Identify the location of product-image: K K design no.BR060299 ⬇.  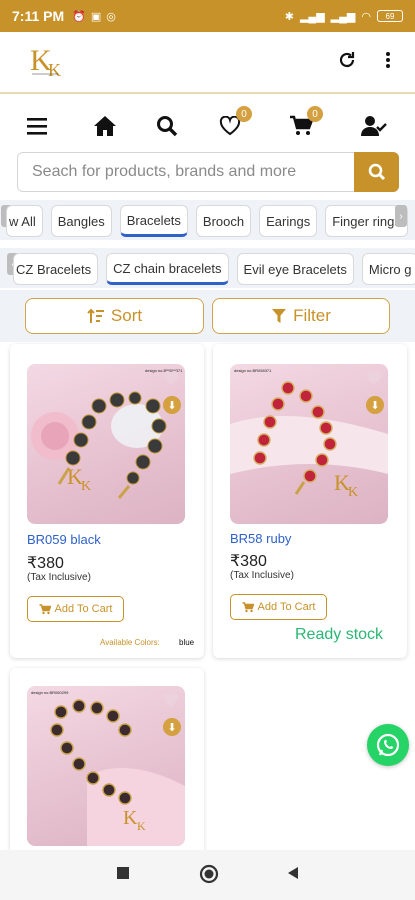
(106, 766).